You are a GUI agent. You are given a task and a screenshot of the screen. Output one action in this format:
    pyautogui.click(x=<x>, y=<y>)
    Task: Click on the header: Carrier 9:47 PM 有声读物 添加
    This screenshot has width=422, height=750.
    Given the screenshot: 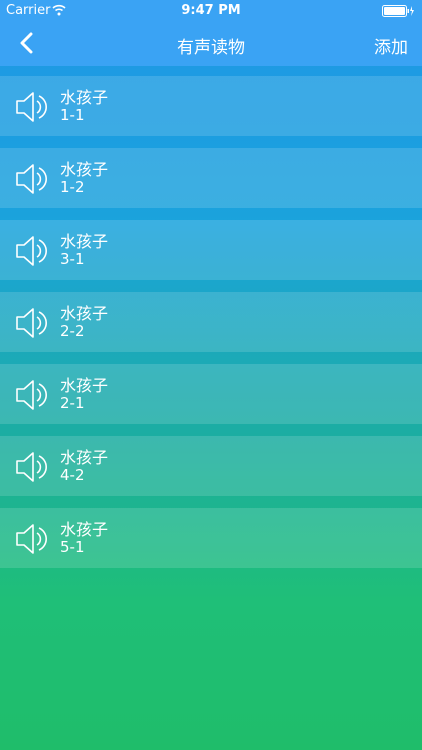 What is the action you would take?
    pyautogui.click(x=211, y=33)
    